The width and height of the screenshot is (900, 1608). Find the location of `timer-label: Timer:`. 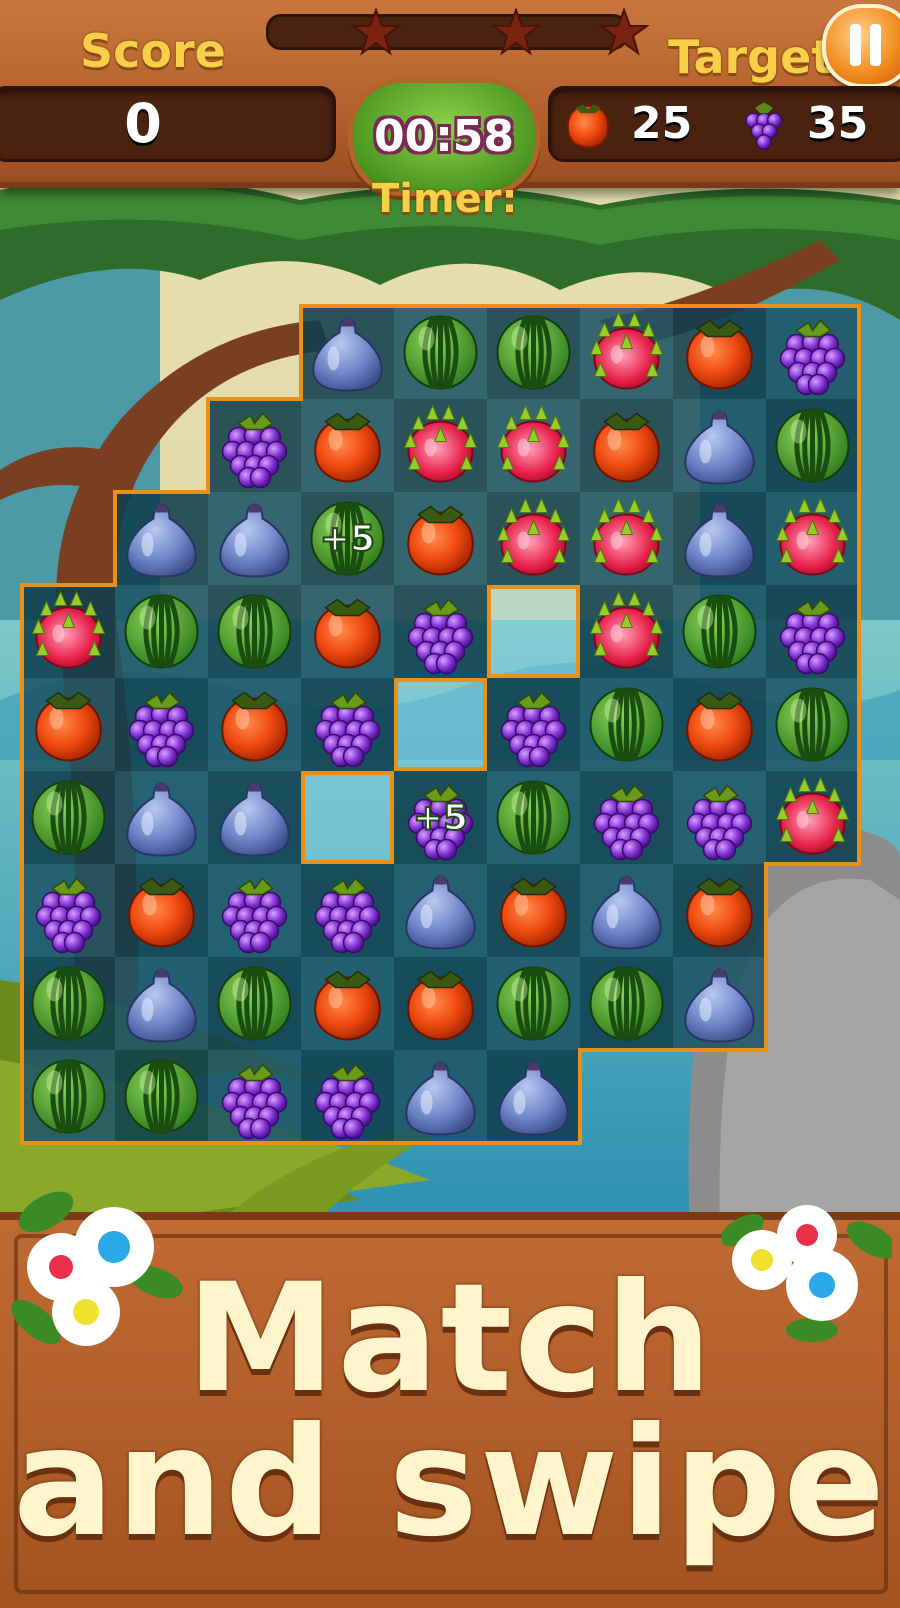

timer-label: Timer: is located at coordinates (445, 199).